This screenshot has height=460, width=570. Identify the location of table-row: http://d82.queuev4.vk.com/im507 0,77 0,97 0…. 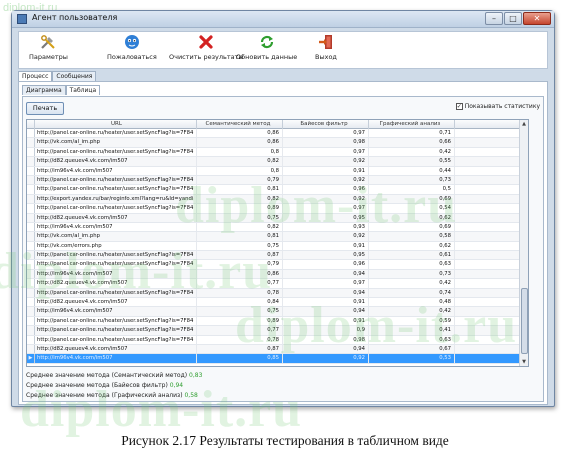
(277, 284).